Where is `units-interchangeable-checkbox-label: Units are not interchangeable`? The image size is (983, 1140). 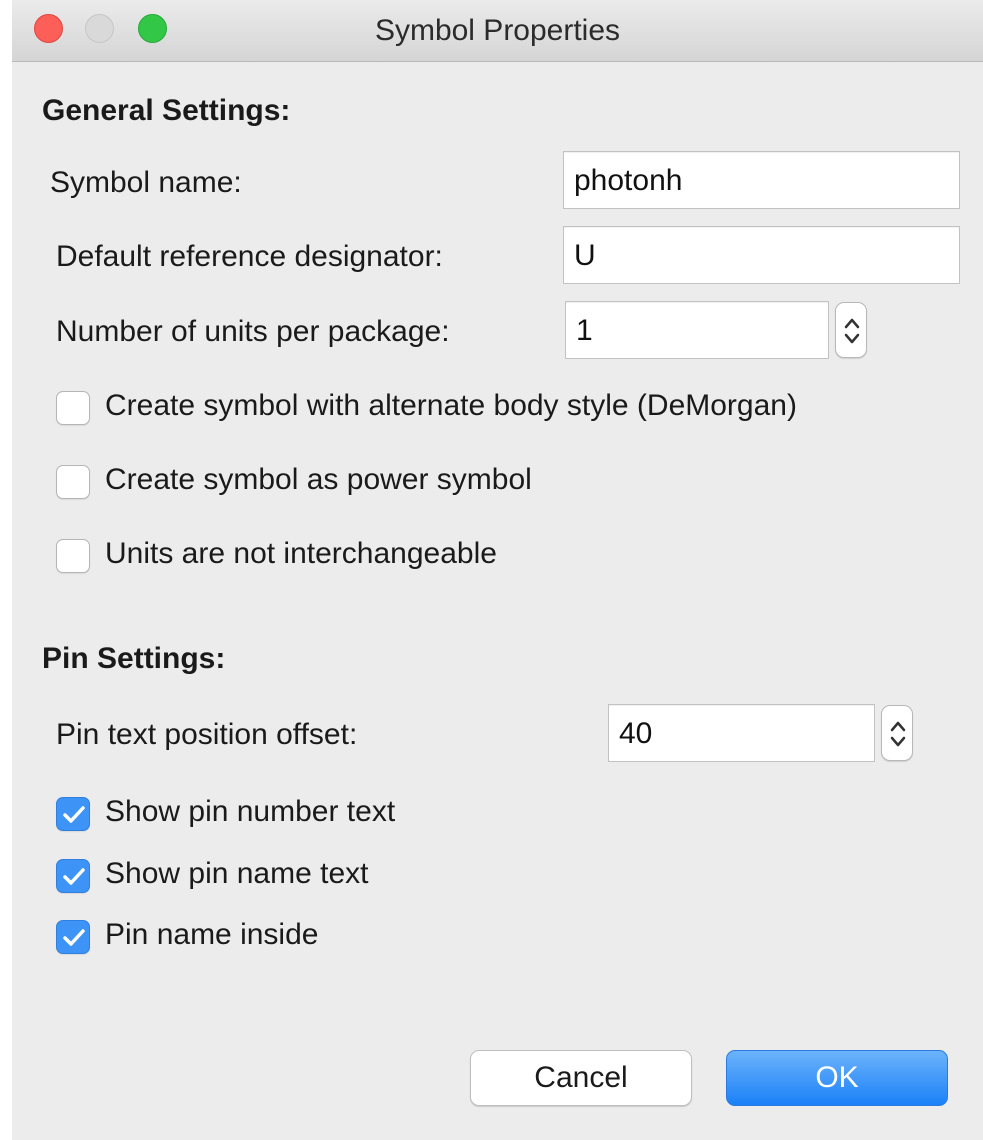 units-interchangeable-checkbox-label: Units are not interchangeable is located at coordinates (301, 553).